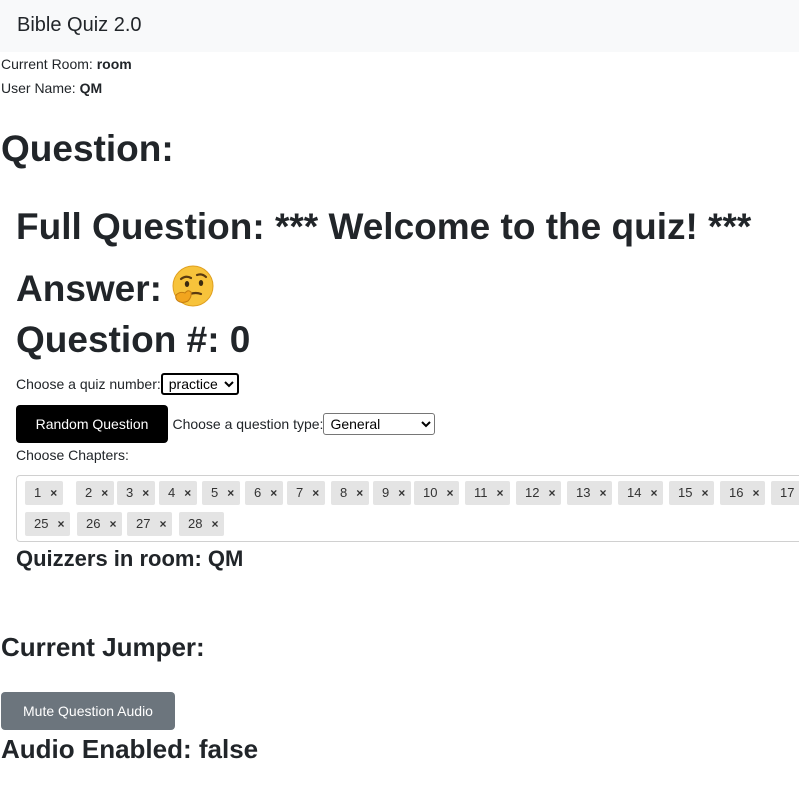 Image resolution: width=799 pixels, height=809 pixels. I want to click on room-value: room, so click(114, 64).